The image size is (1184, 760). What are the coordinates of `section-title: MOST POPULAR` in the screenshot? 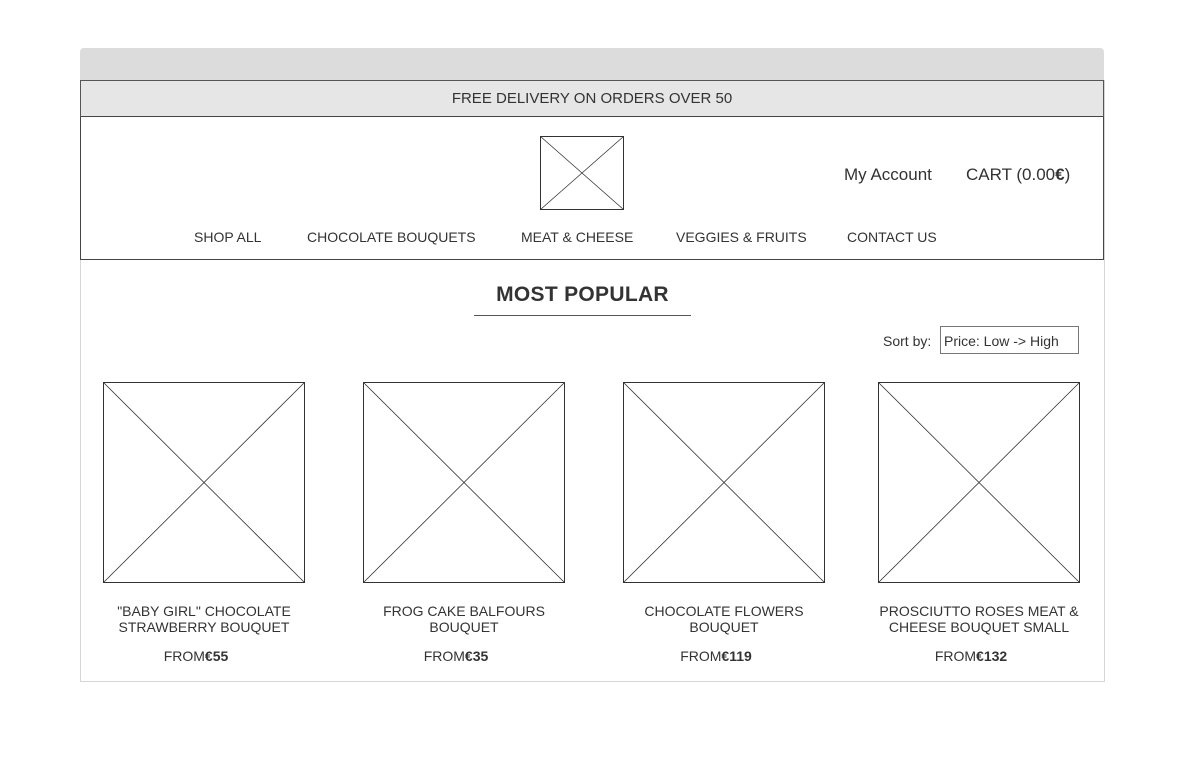 It's located at (582, 299).